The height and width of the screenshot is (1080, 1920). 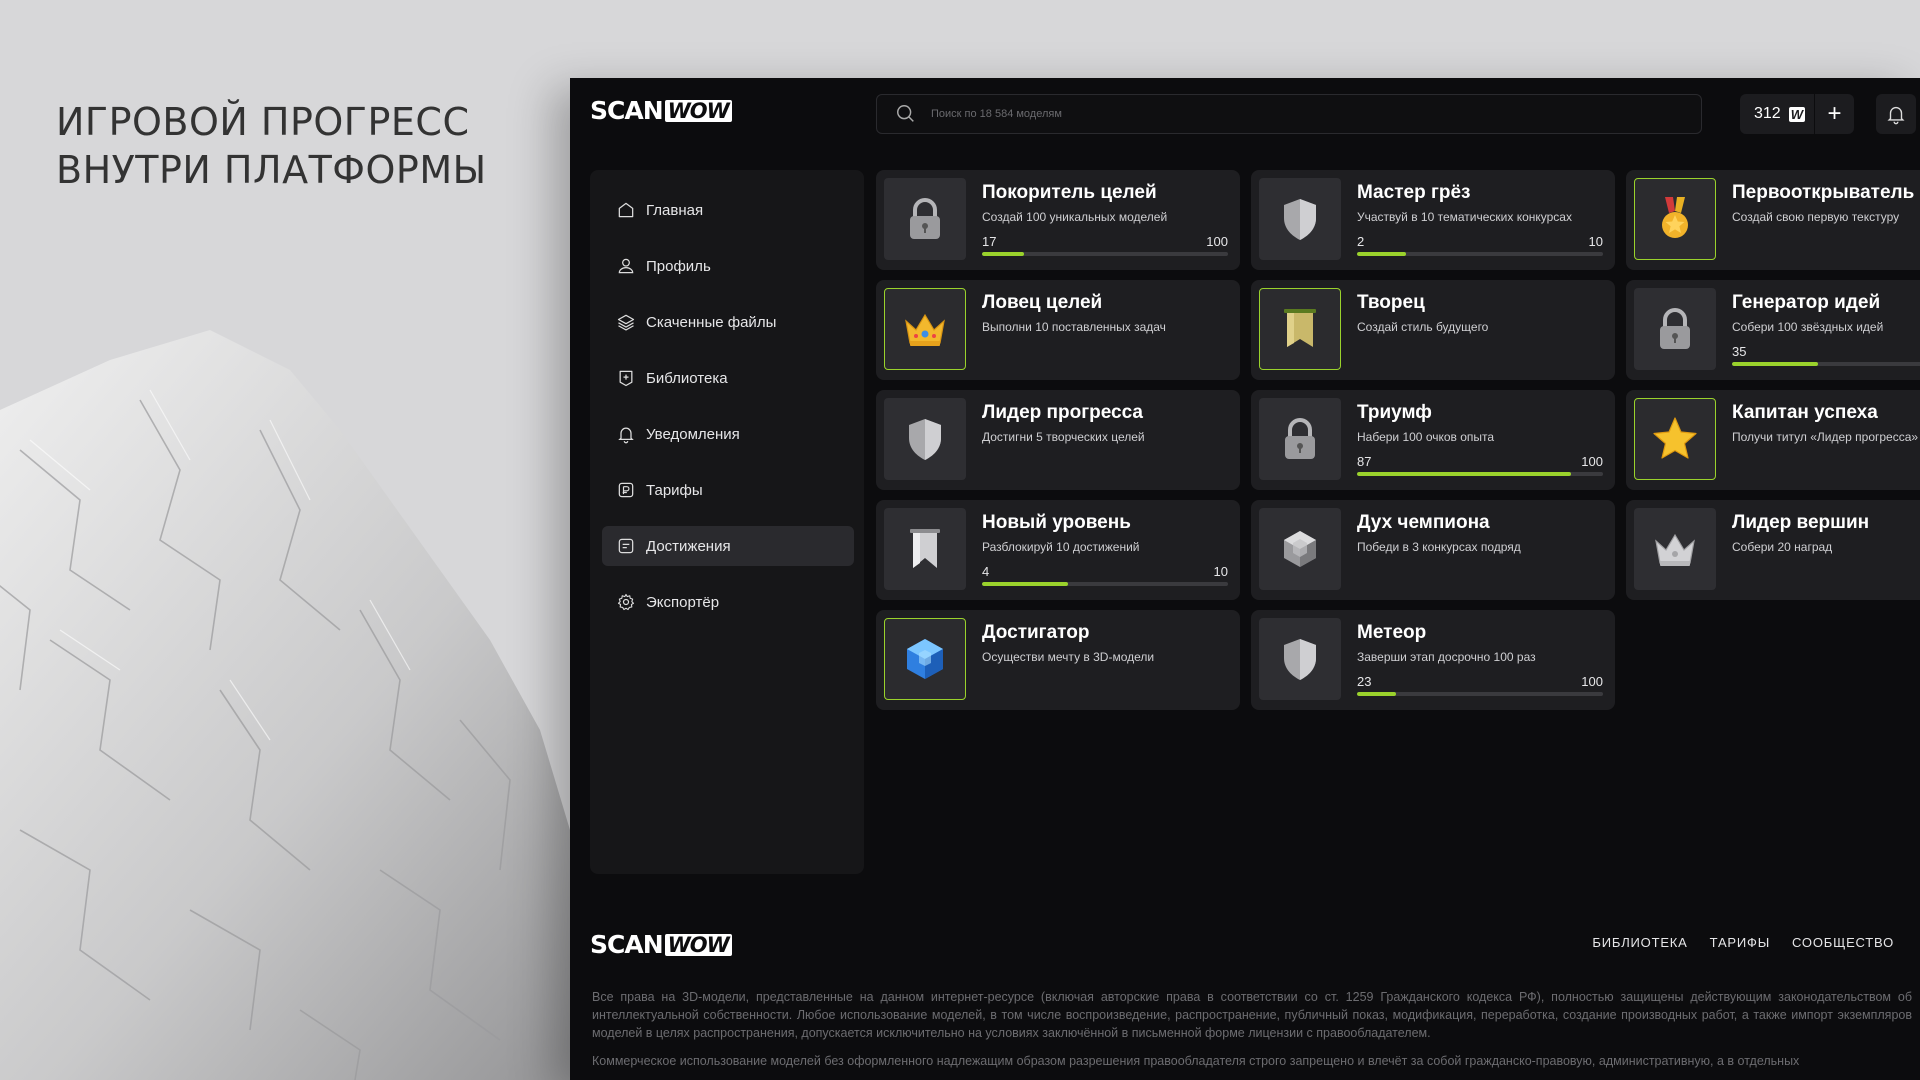 I want to click on sidebar-item-label: Скаченные файлы, so click(x=711, y=322).